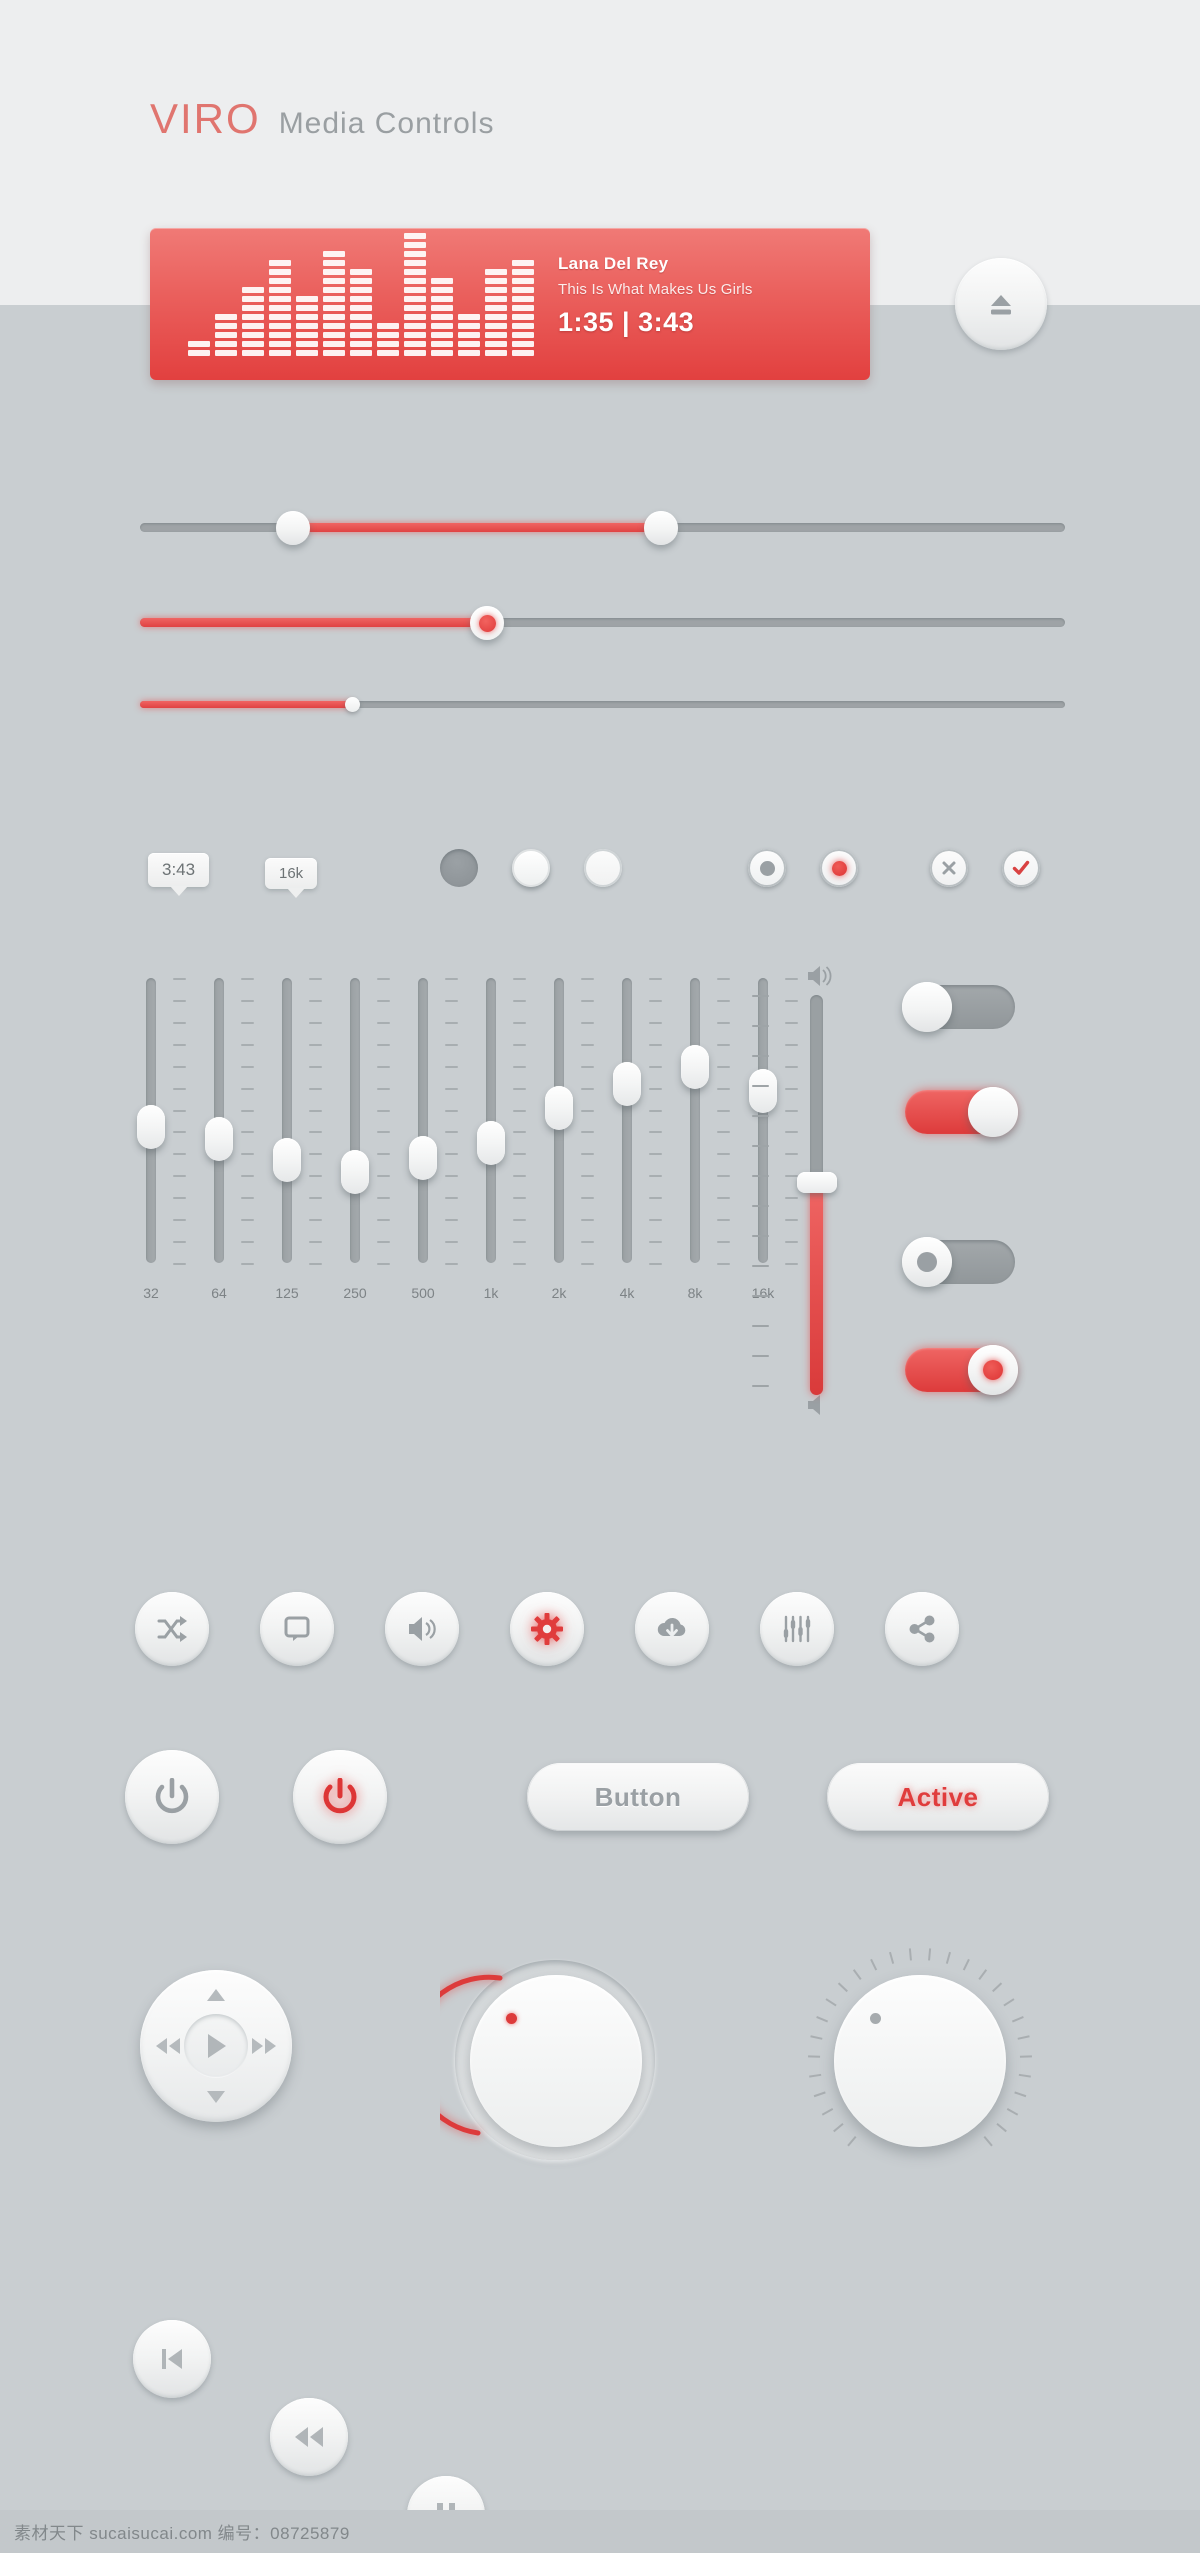 The width and height of the screenshot is (1200, 2553). Describe the element at coordinates (661, 528) in the screenshot. I see `slider-knob-end` at that location.